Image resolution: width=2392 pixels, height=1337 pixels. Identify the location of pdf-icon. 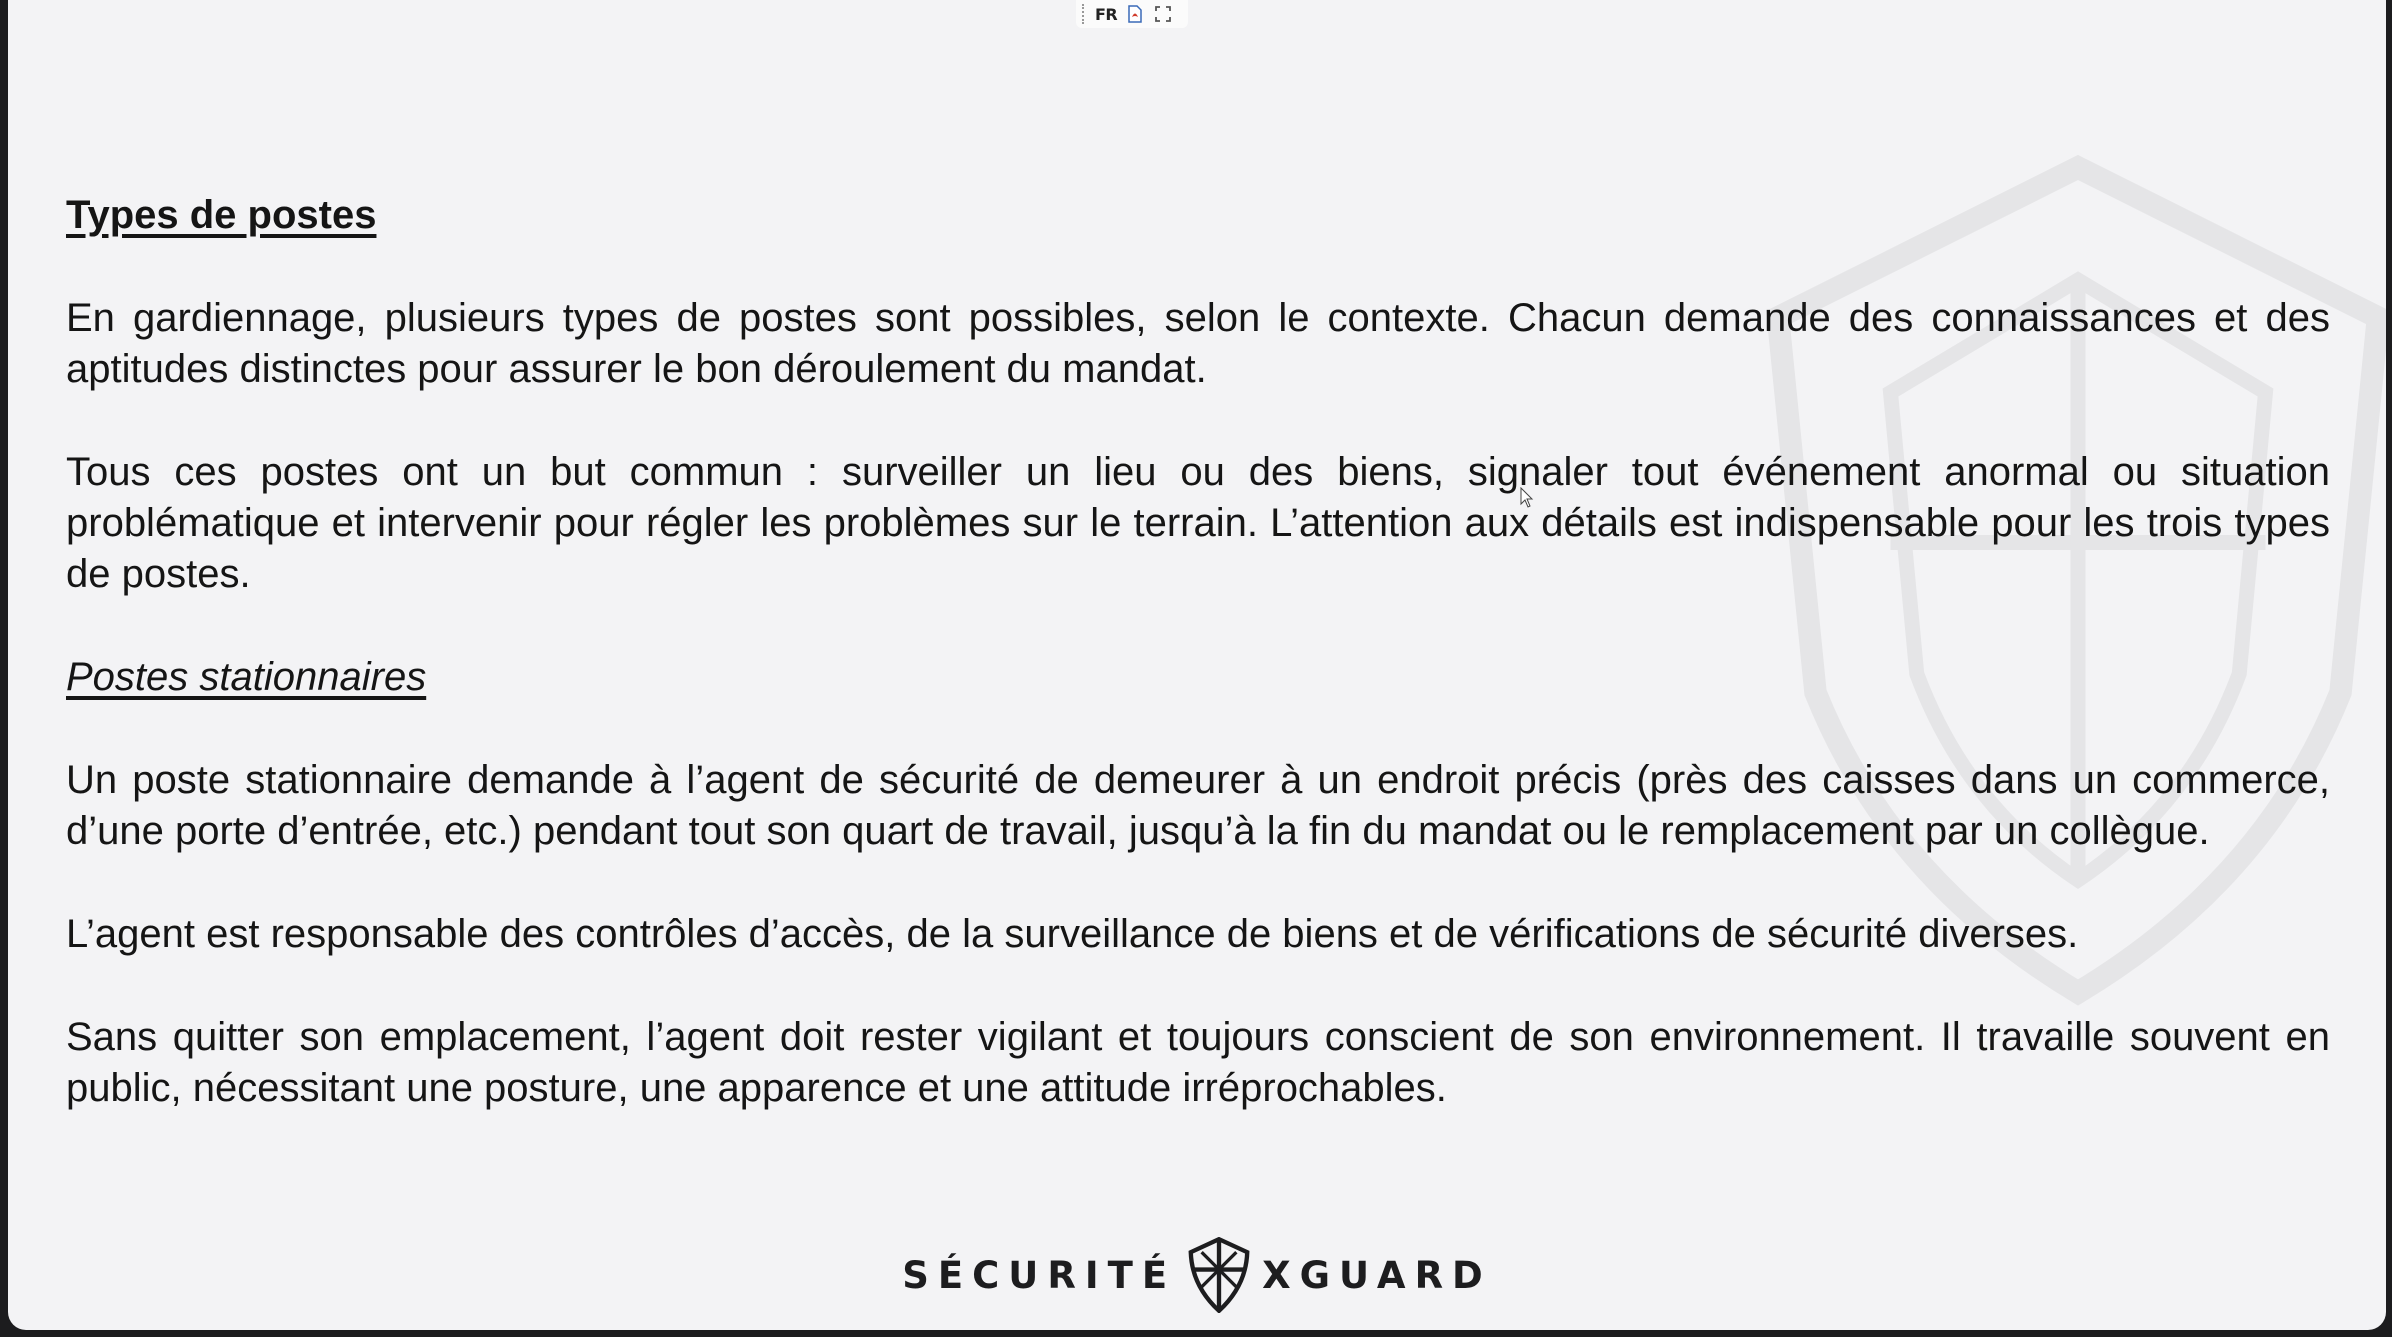
(1135, 14).